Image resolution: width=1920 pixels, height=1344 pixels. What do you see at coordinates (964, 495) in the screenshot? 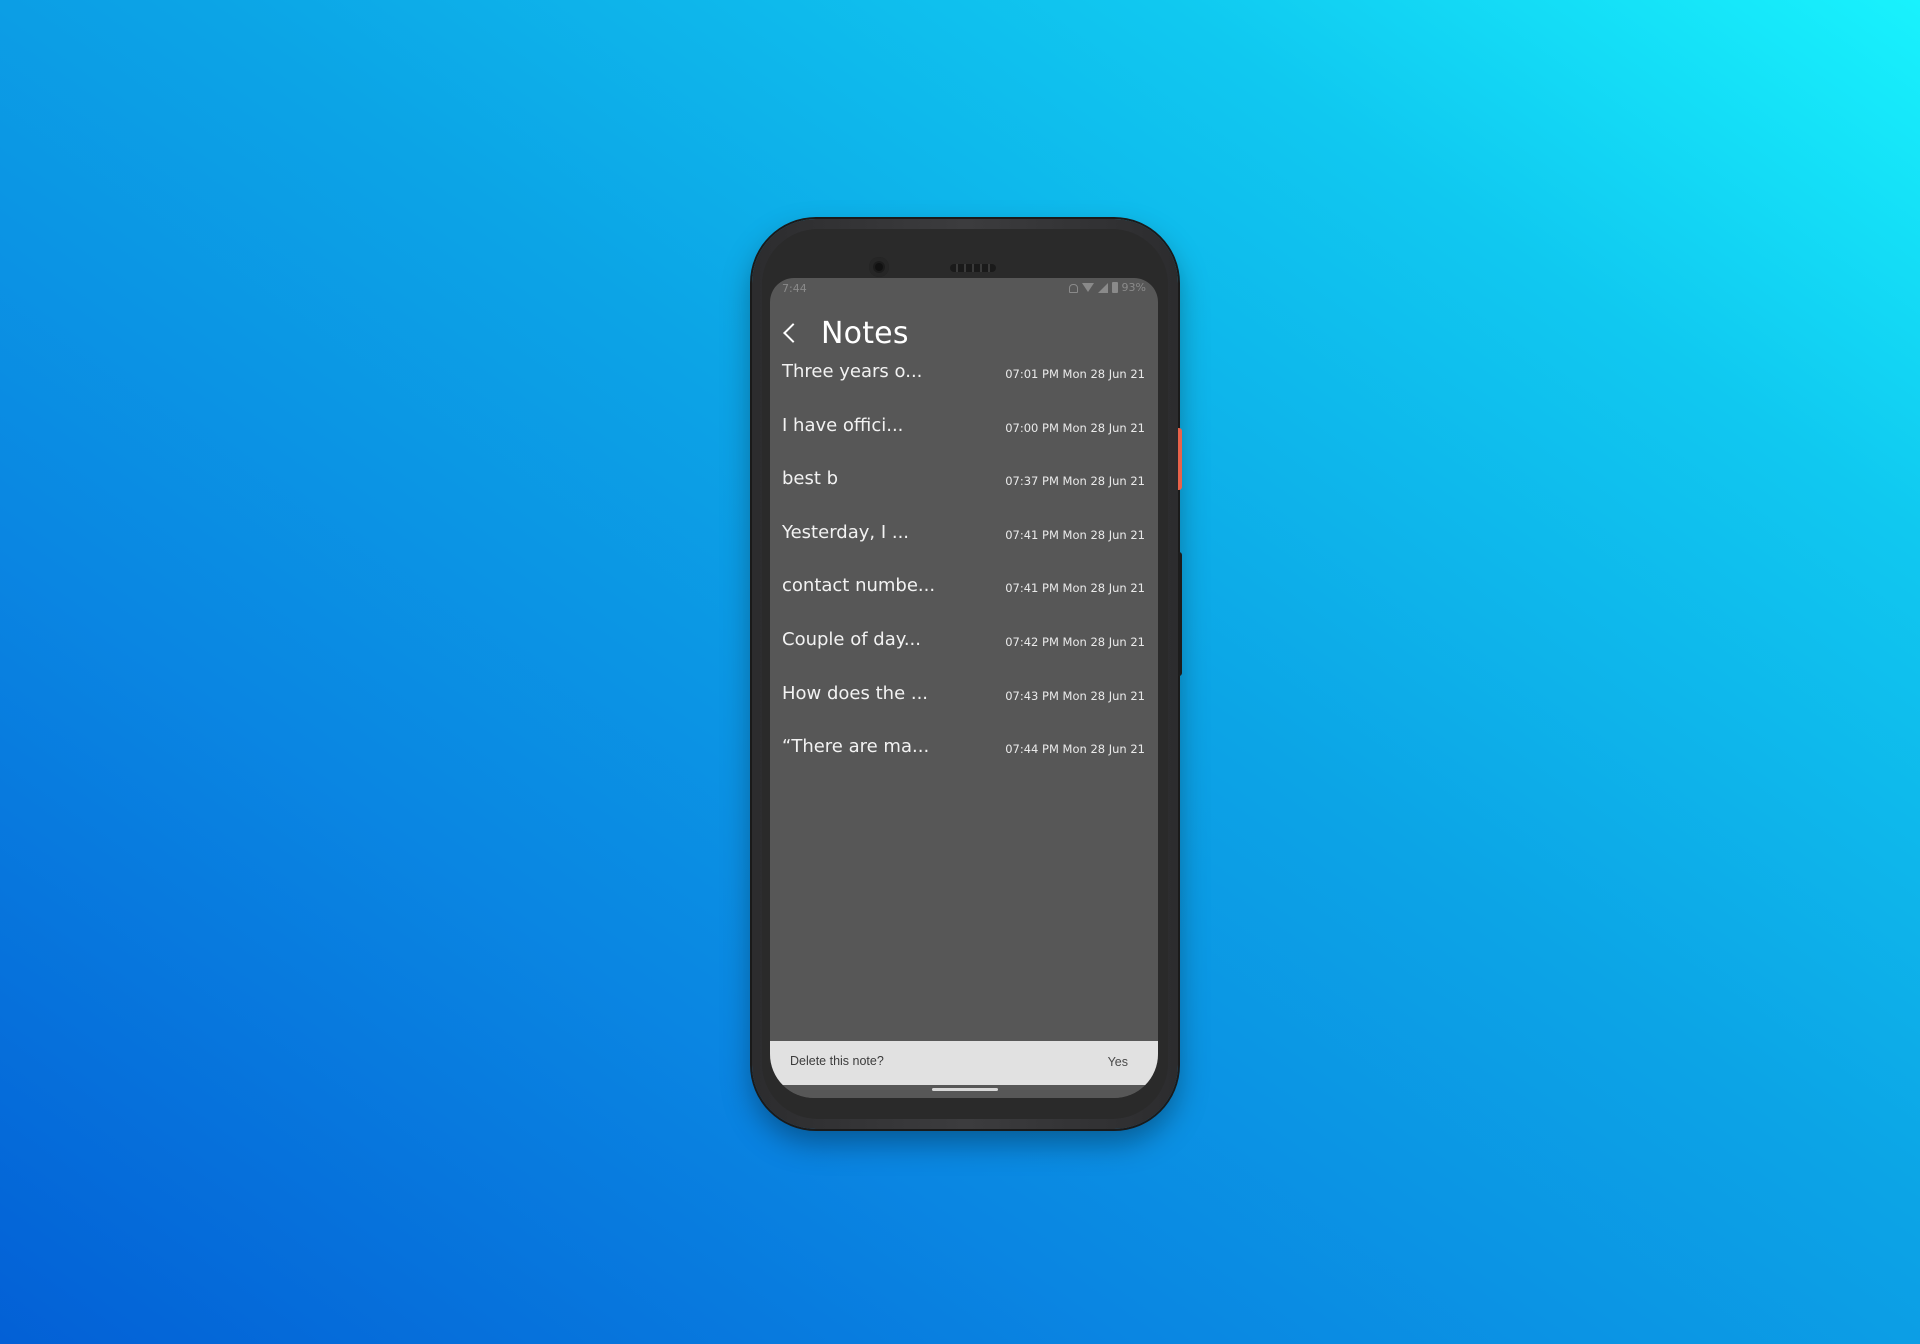
I see `list-item: best b 07:37 PM Mon 28 Jun 21` at bounding box center [964, 495].